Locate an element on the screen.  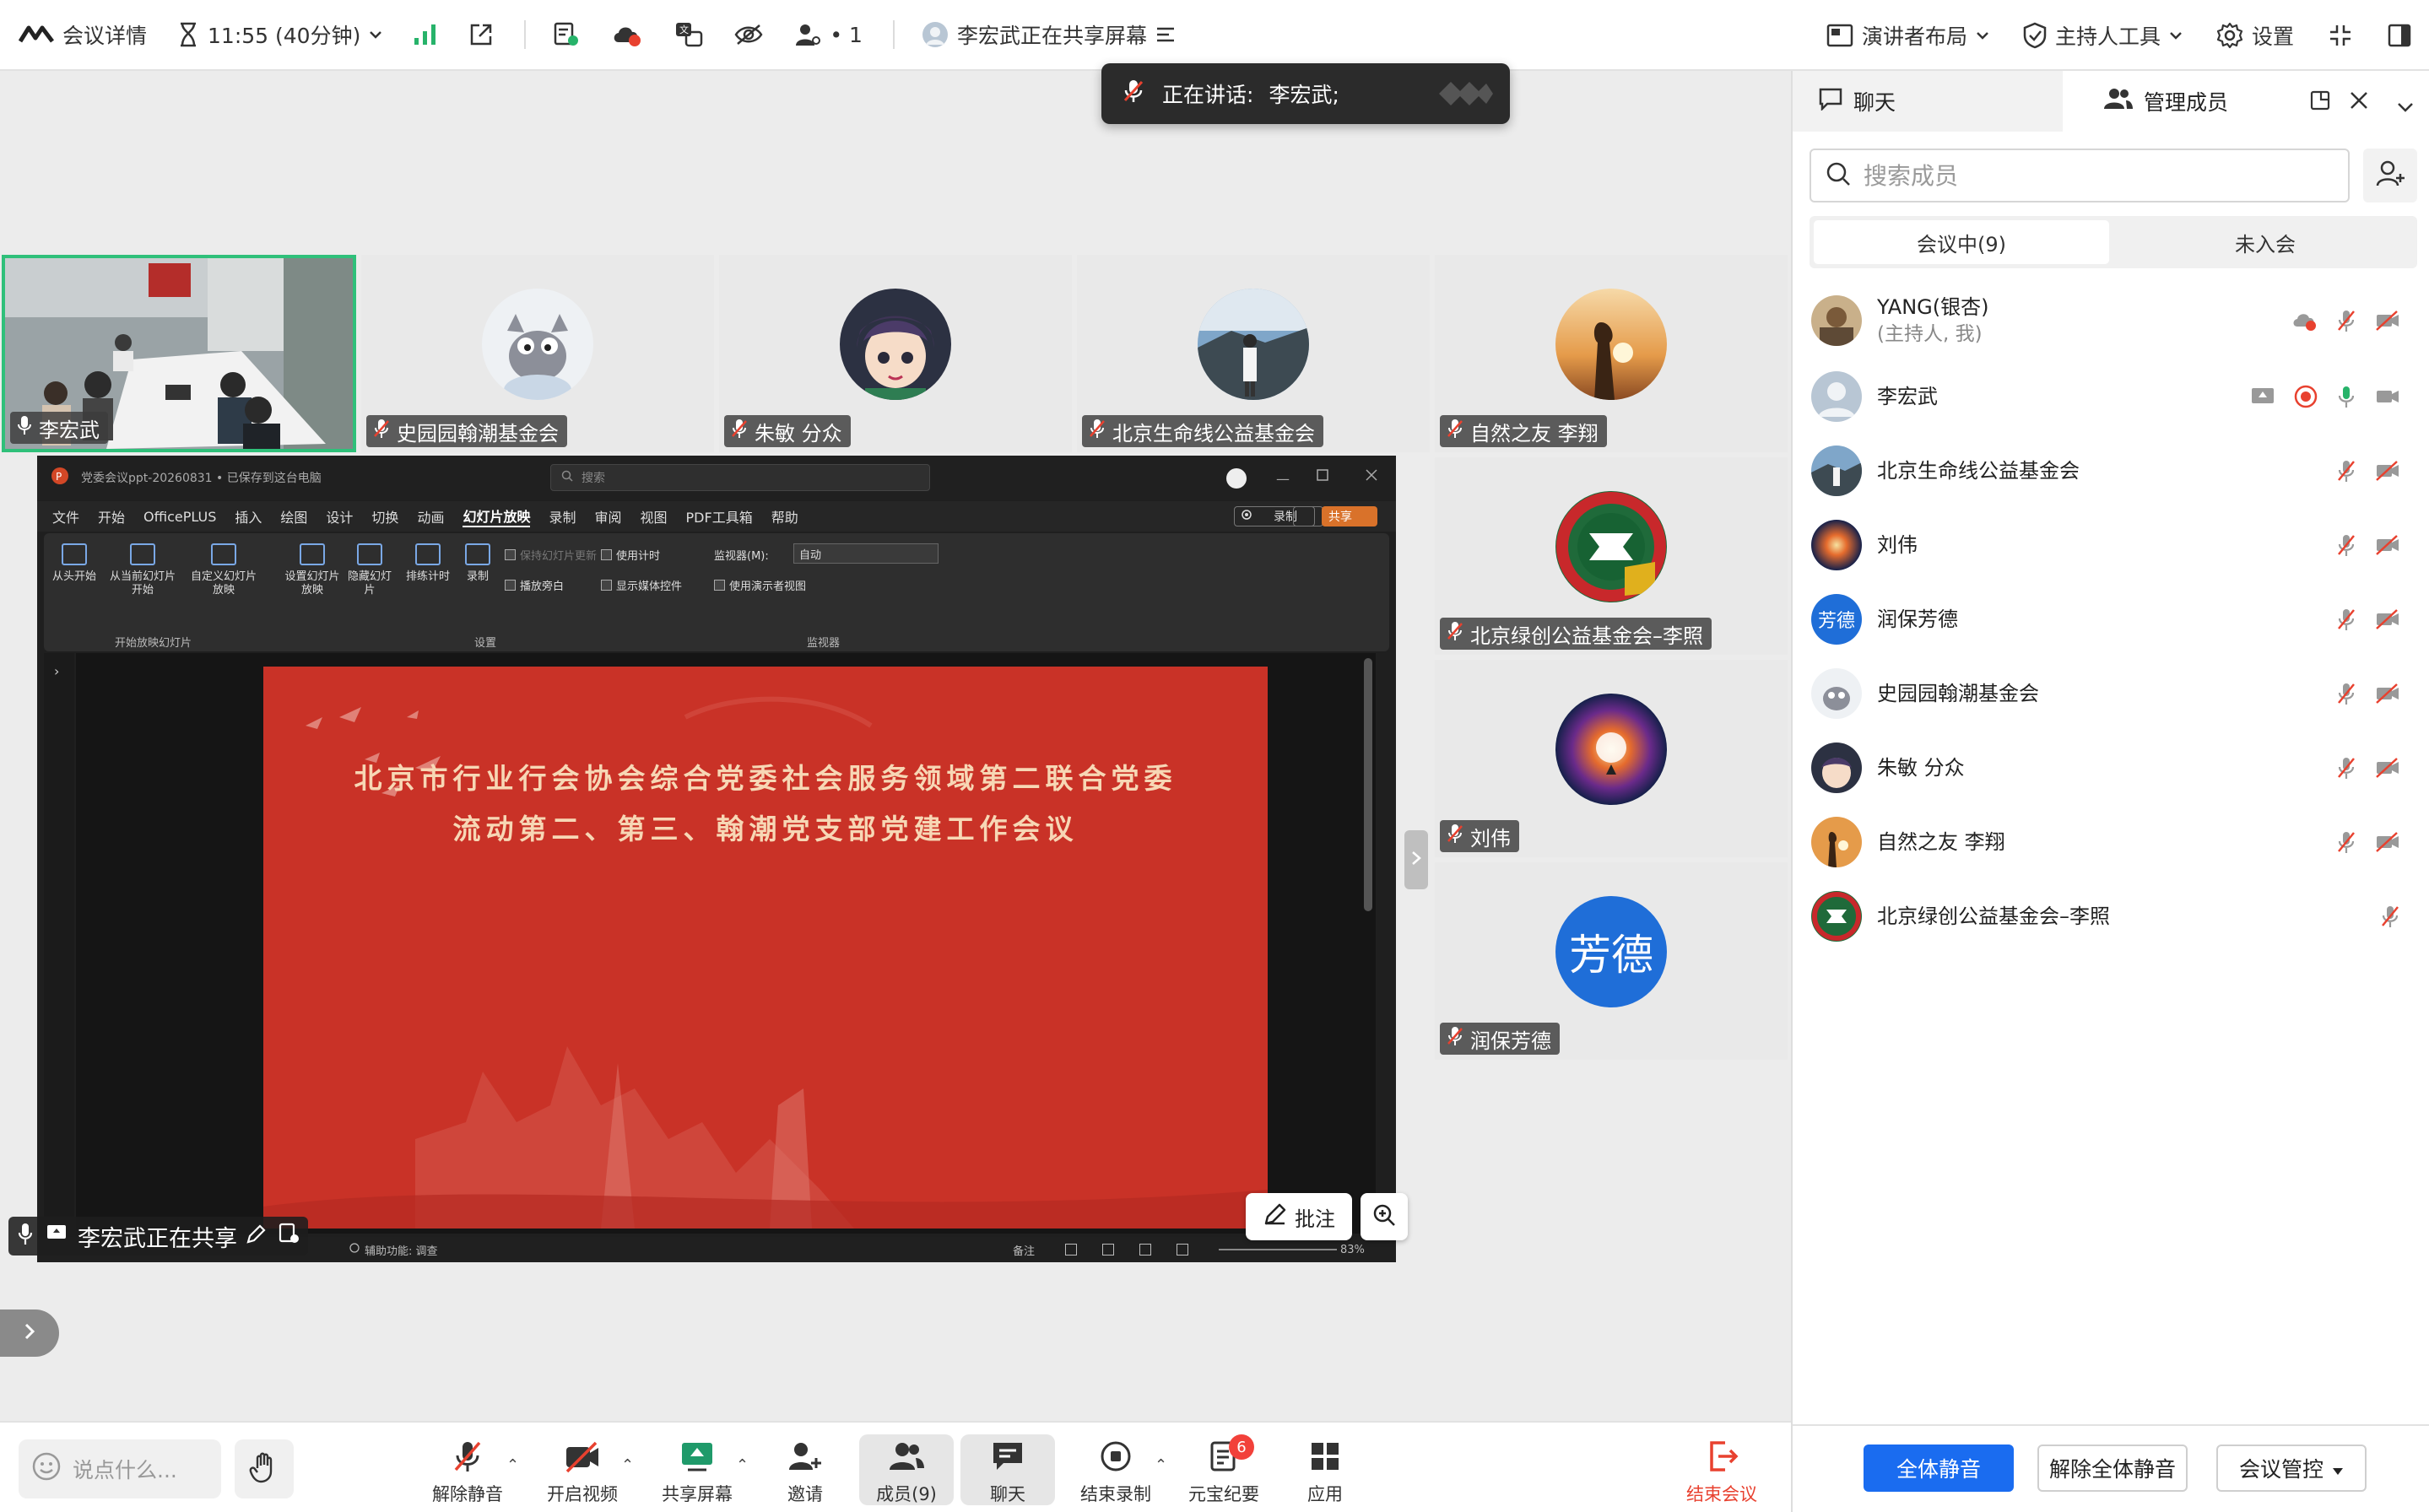
yuanbao-minutes-button: 元宝纪要 6 is located at coordinates (1224, 1469).